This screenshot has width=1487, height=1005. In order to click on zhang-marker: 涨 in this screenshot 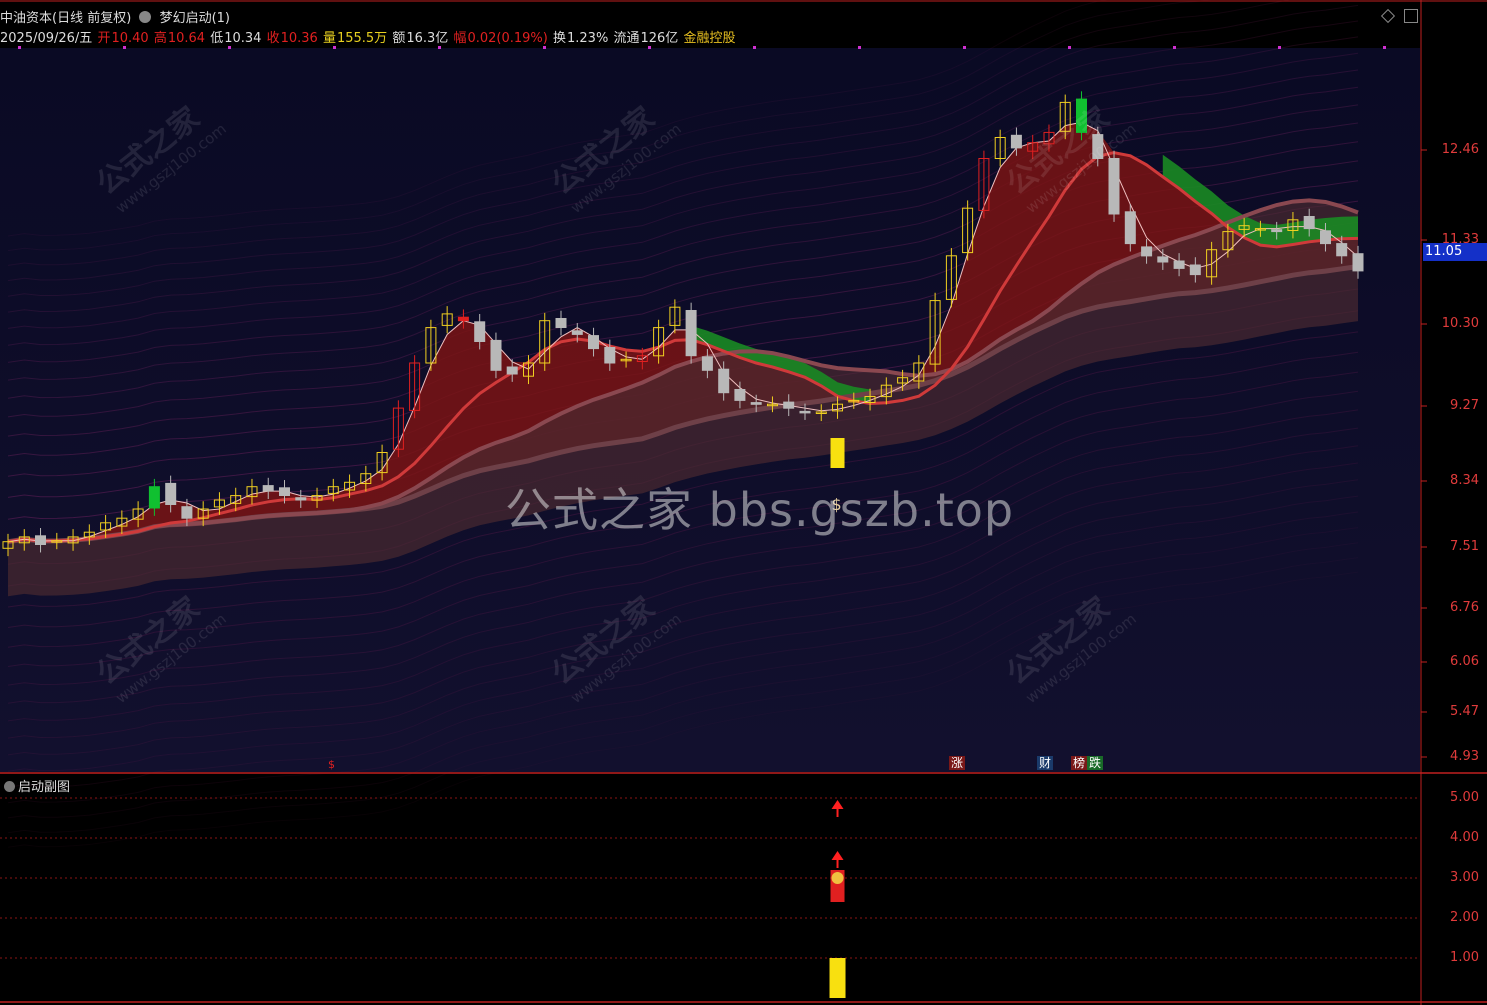, I will do `click(957, 763)`.